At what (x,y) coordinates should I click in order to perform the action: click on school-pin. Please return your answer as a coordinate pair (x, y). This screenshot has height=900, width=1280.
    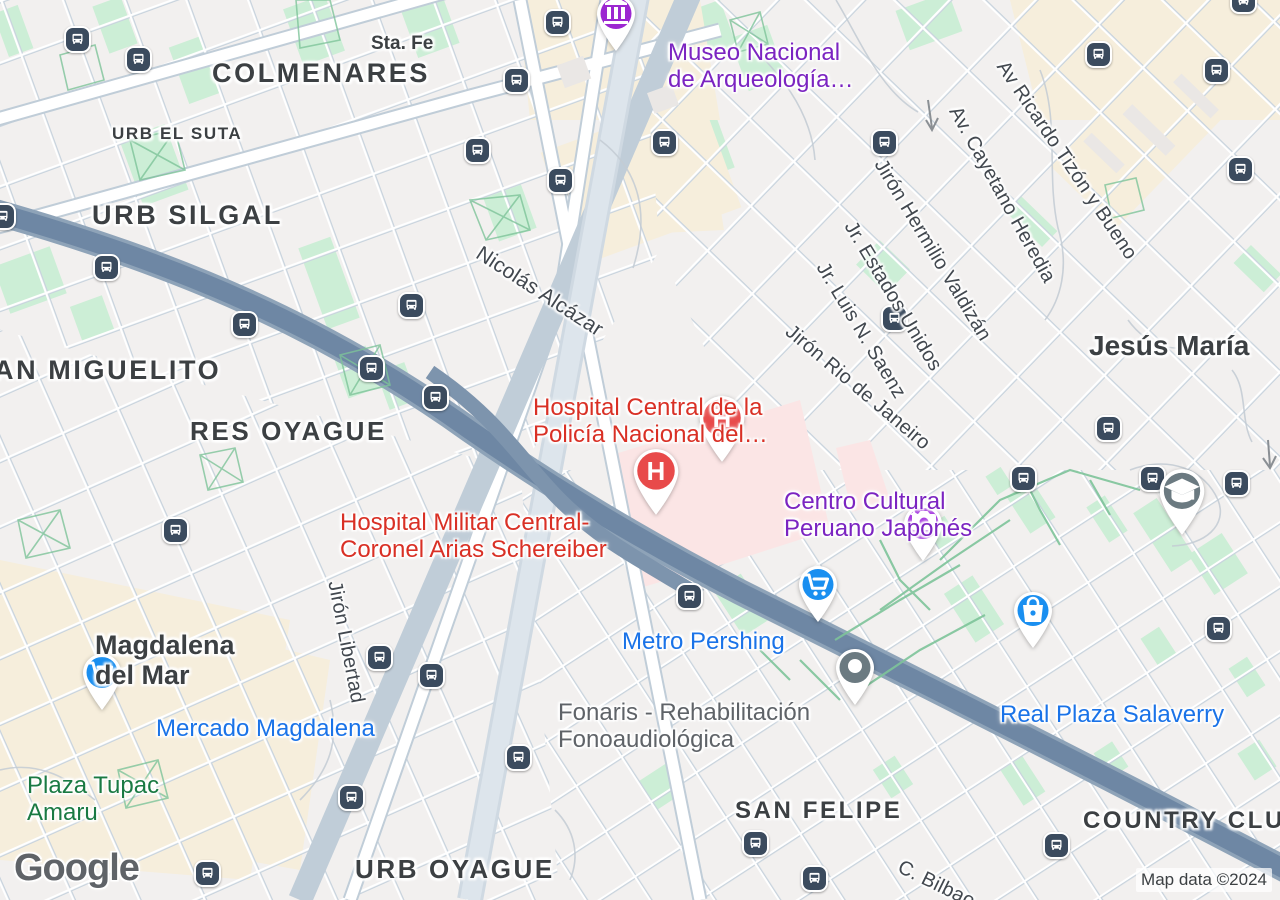
    Looking at the image, I should click on (1182, 502).